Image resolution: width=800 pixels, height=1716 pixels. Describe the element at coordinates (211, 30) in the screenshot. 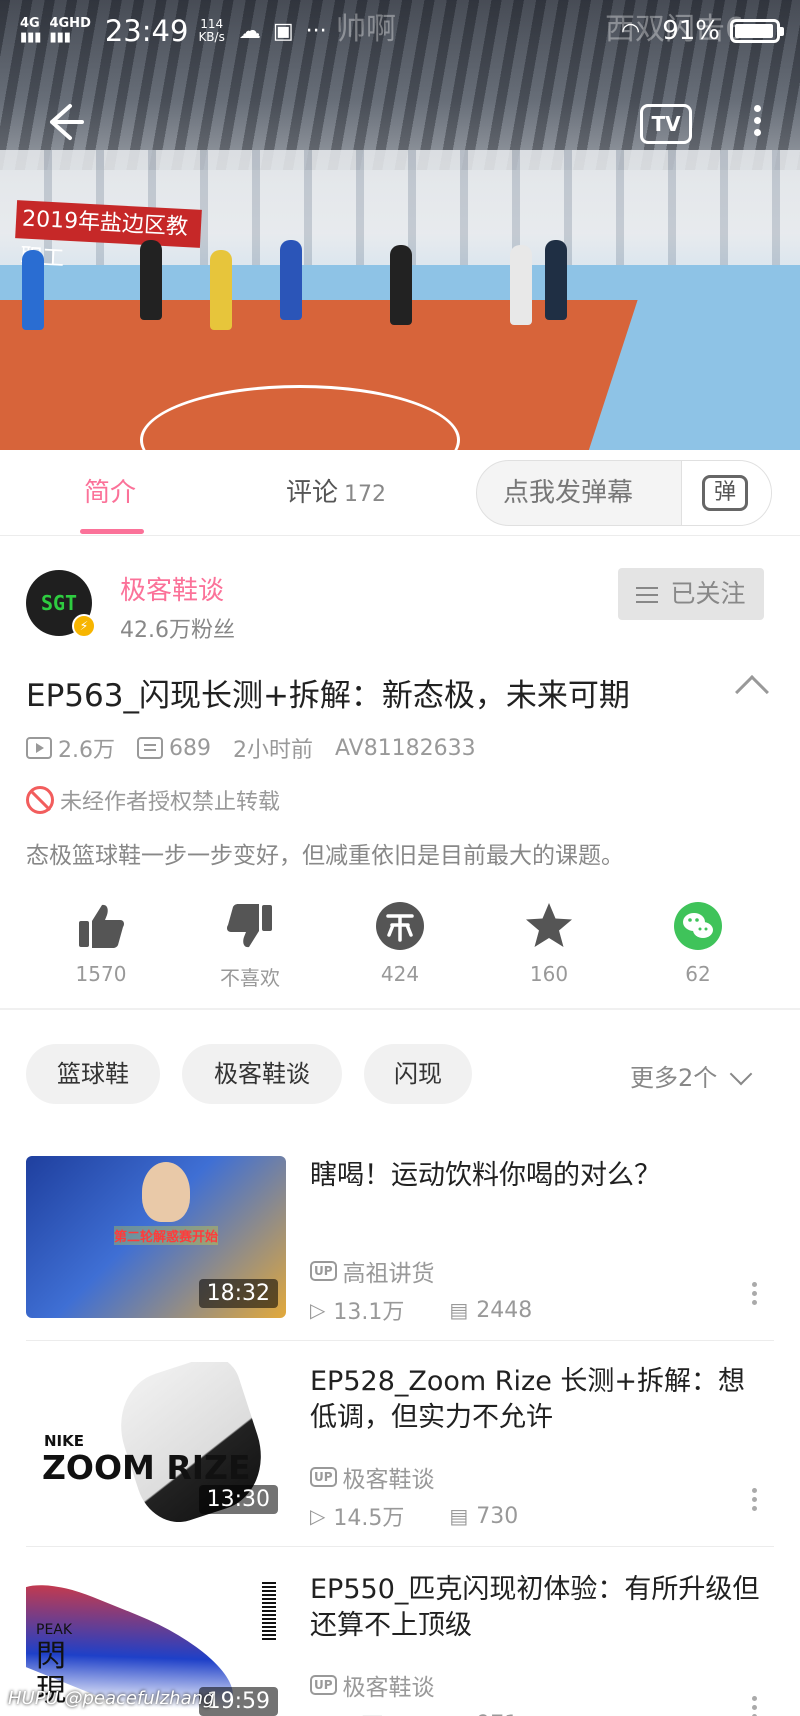

I see `network-speed: 114 KB/s` at that location.